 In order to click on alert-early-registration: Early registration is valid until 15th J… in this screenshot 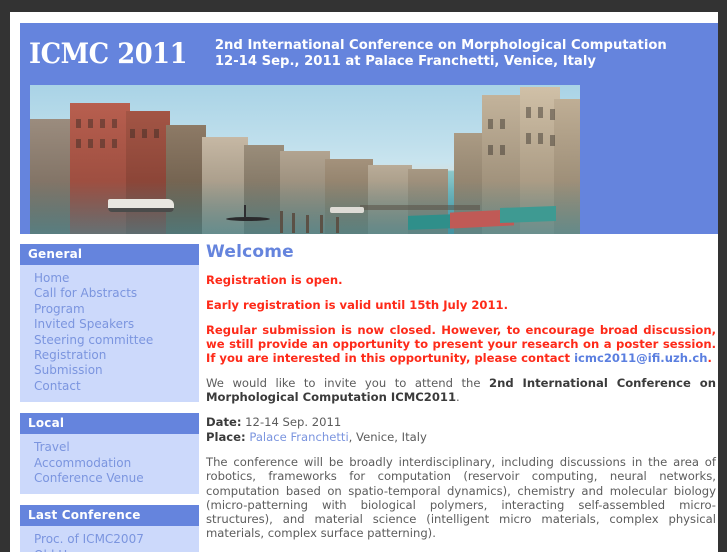, I will do `click(357, 305)`.